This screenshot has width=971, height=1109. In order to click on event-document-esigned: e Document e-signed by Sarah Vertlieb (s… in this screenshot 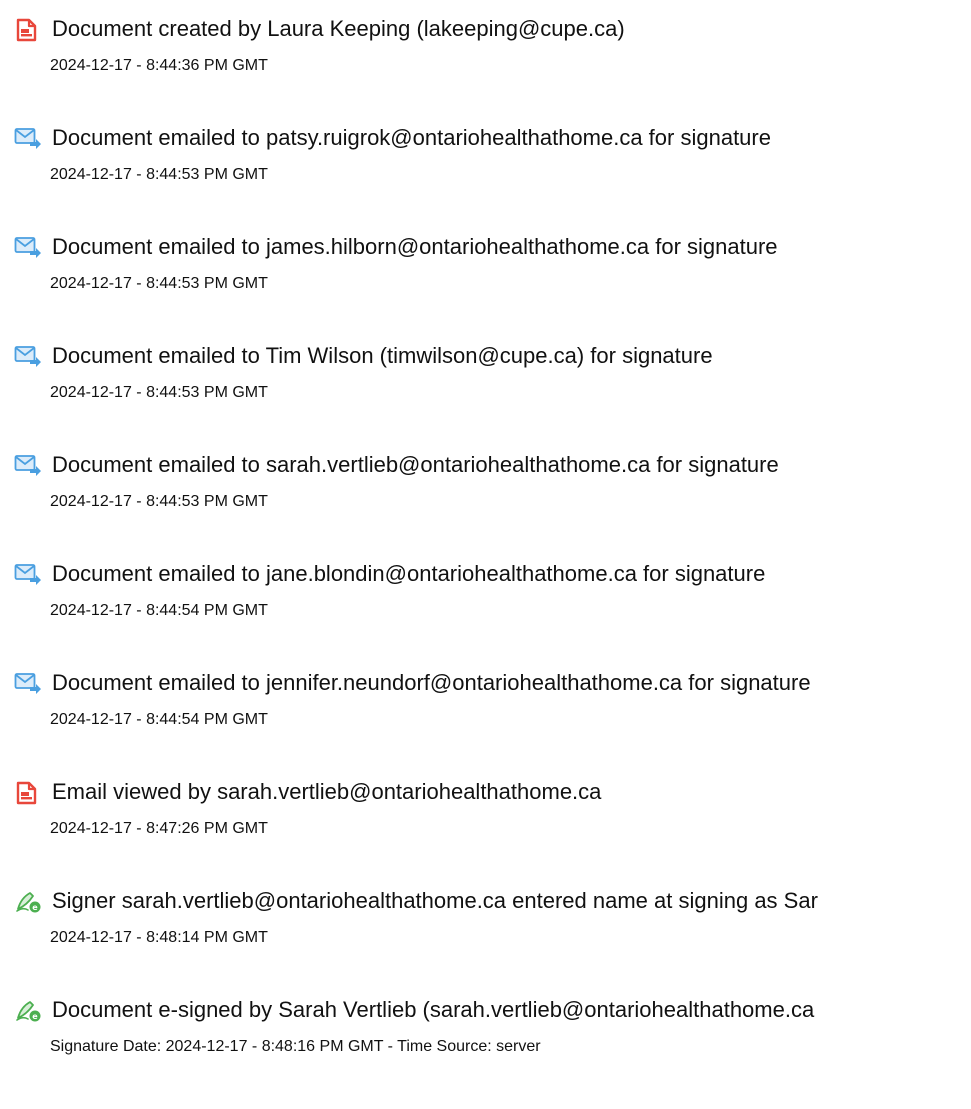, I will do `click(492, 1035)`.